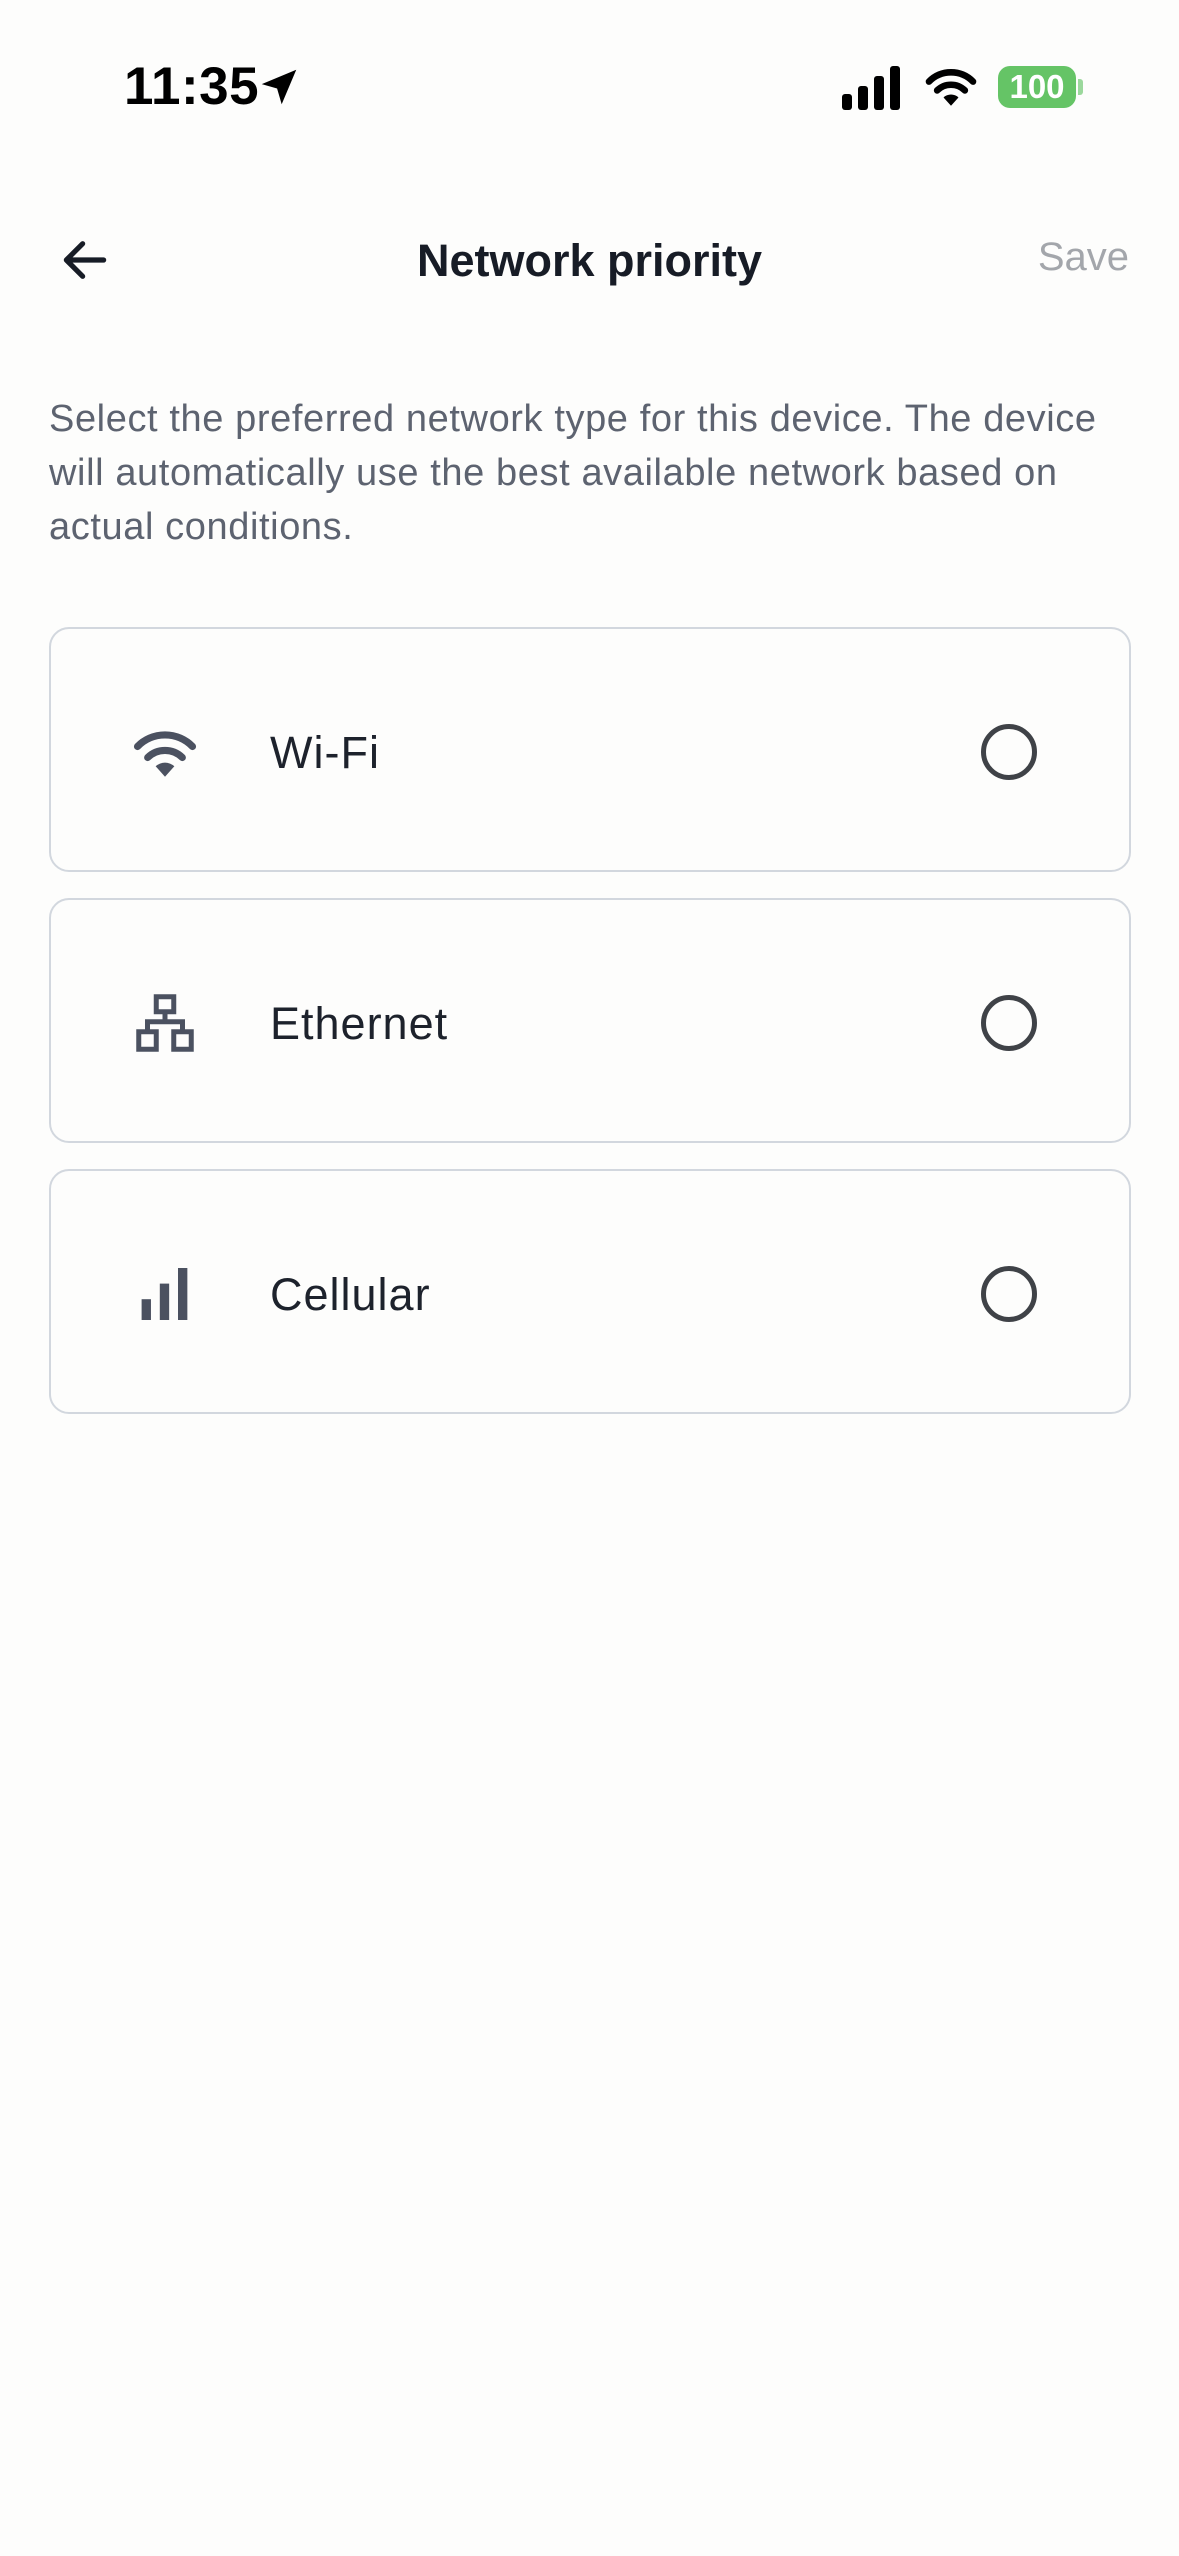 This screenshot has height=2556, width=1179. Describe the element at coordinates (589, 75) in the screenshot. I see `status-bar: 11:35 100` at that location.